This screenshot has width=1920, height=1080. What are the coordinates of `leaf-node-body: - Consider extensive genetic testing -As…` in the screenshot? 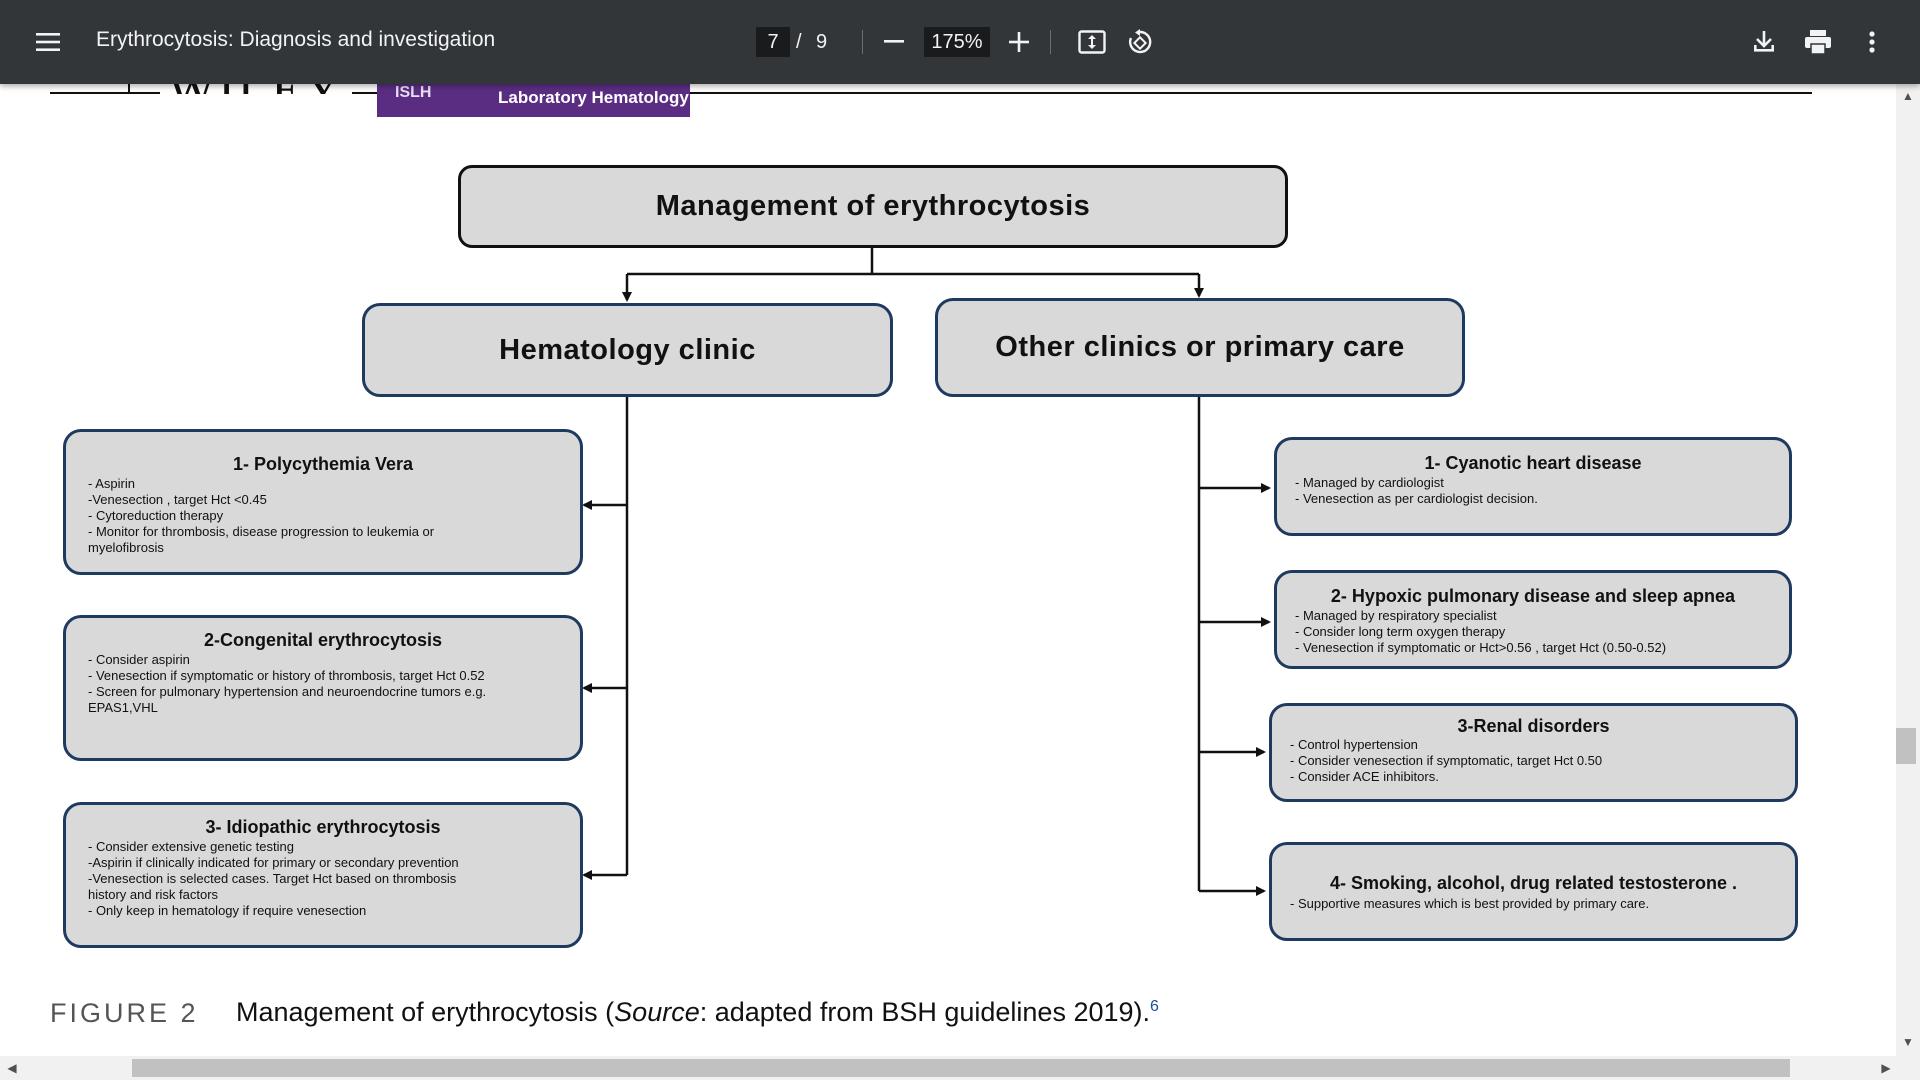 It's located at (273, 878).